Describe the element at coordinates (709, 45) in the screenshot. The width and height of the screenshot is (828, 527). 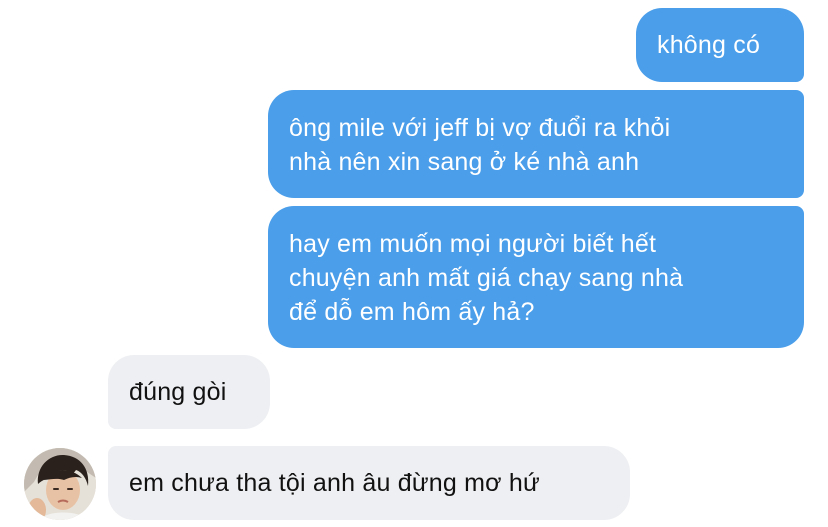
I see `message-text: không có` at that location.